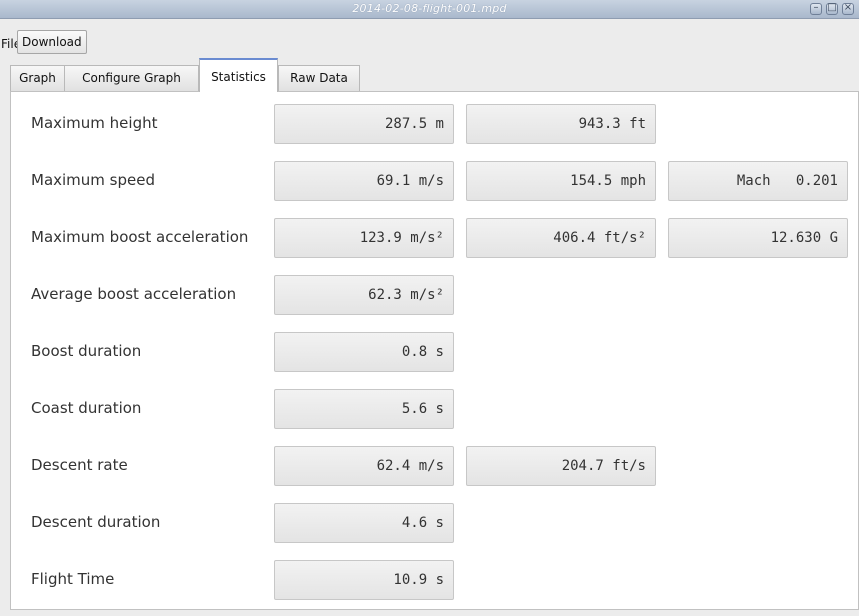 The image size is (859, 616). What do you see at coordinates (561, 124) in the screenshot?
I see `stat-value-imperial: 943.3 ft` at bounding box center [561, 124].